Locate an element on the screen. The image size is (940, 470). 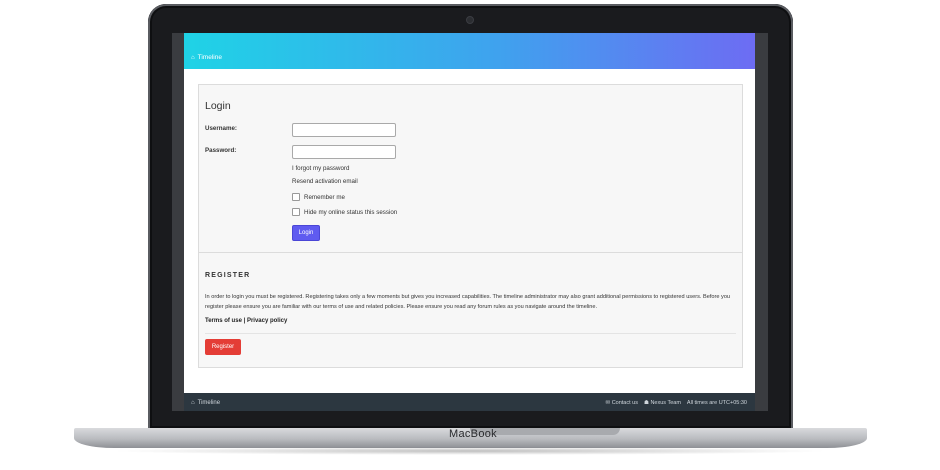
team-label: Nexus Team is located at coordinates (665, 403).